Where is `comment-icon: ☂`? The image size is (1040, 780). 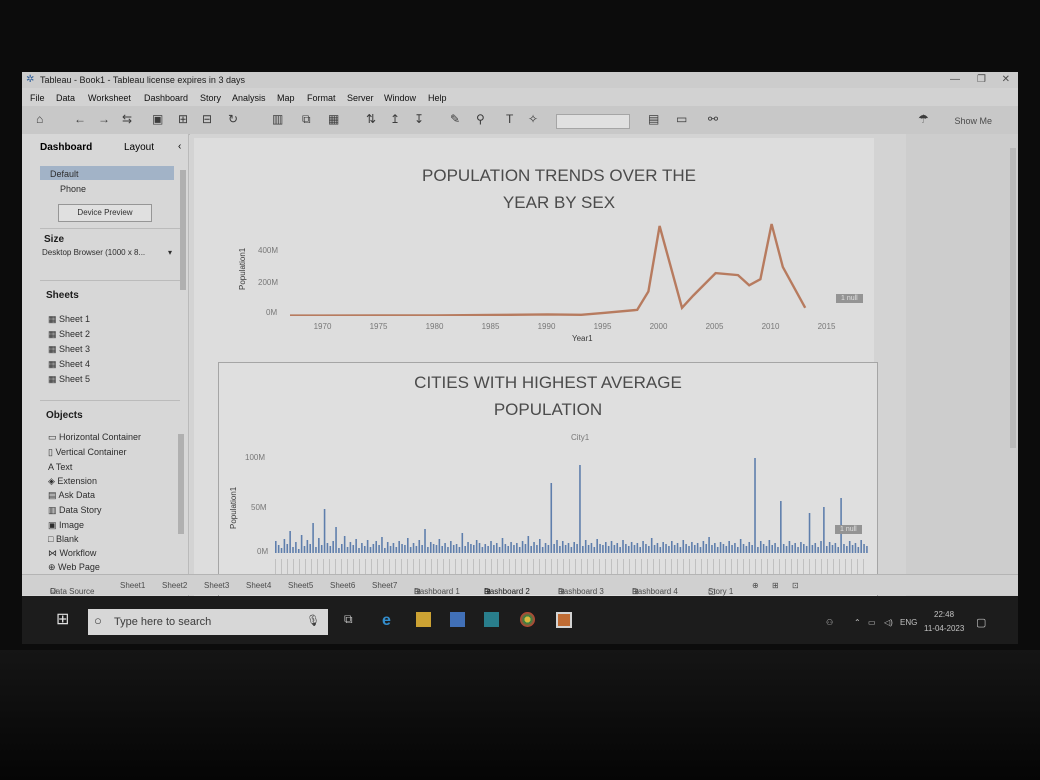 comment-icon: ☂ is located at coordinates (923, 119).